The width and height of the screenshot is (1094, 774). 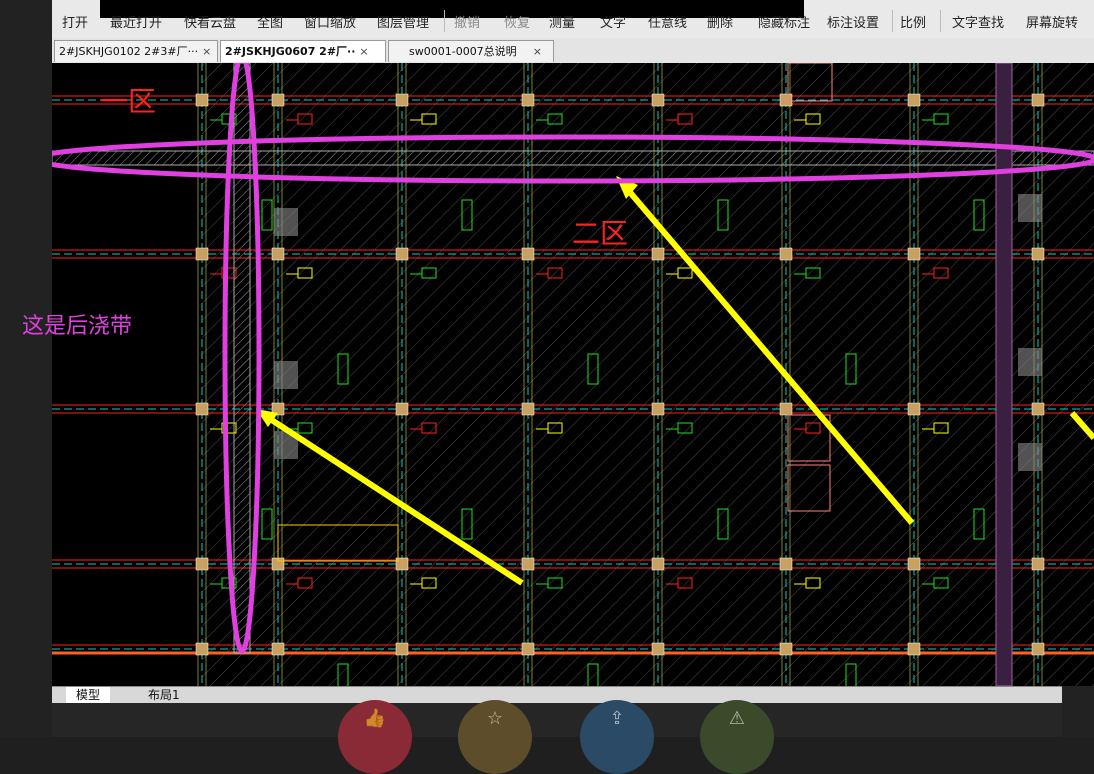 What do you see at coordinates (88, 695) in the screenshot?
I see `tab-model: 模型` at bounding box center [88, 695].